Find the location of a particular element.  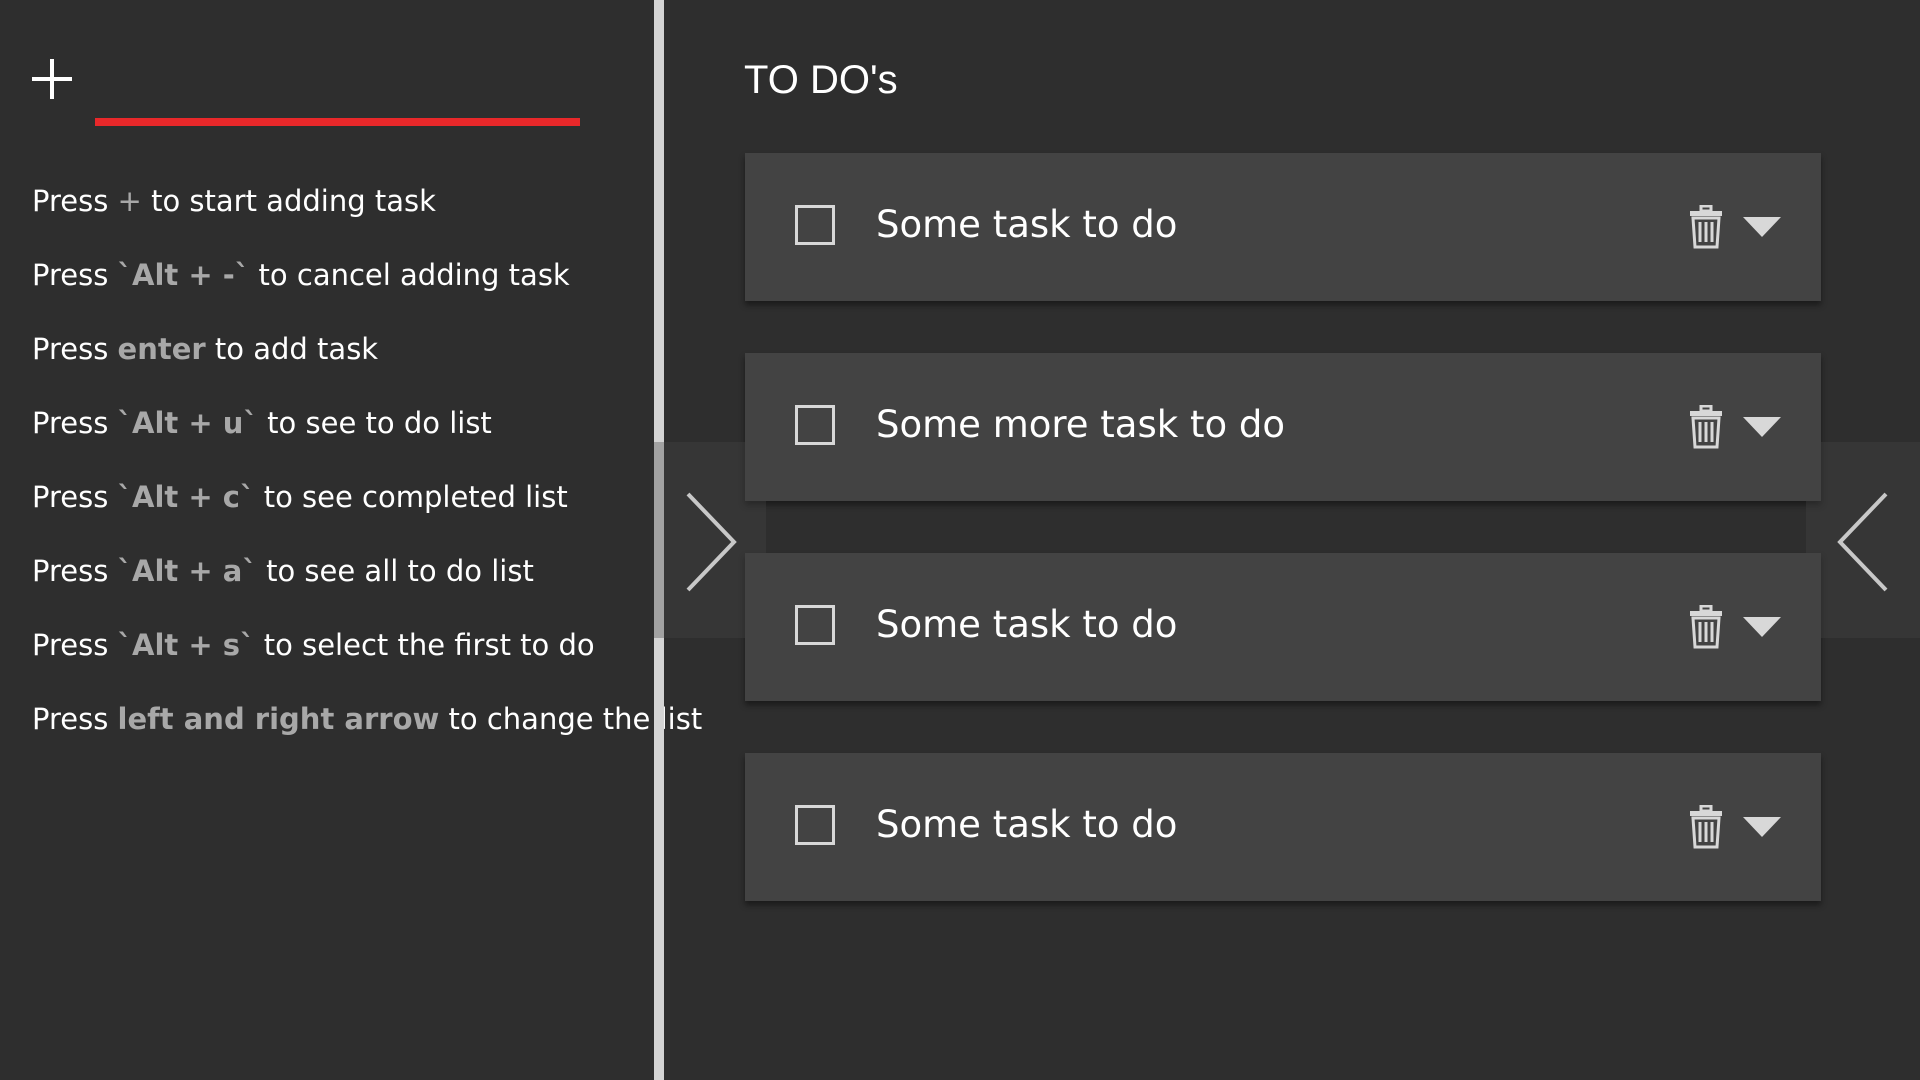

chevron-right-icon is located at coordinates (711, 542).